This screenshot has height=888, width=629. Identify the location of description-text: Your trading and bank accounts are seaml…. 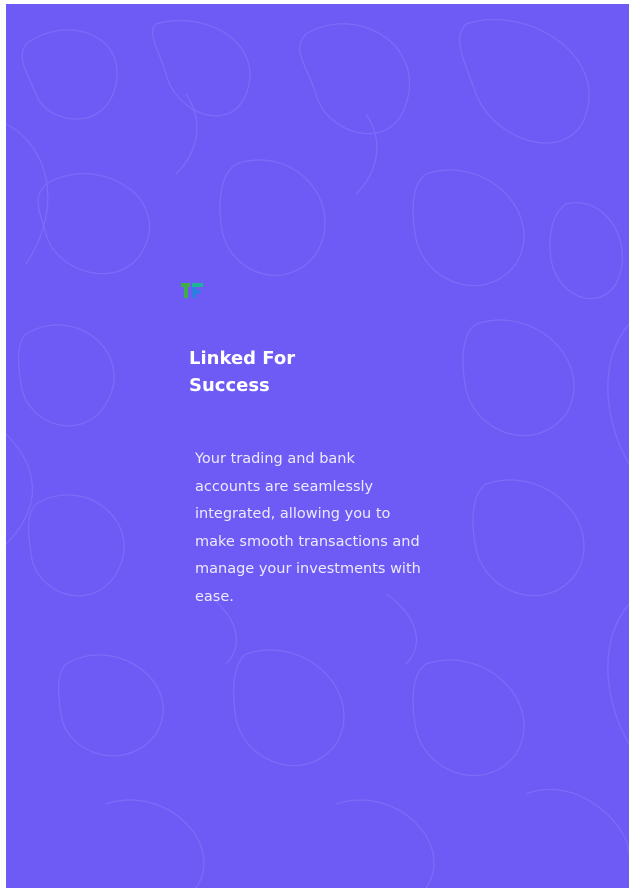
(325, 528).